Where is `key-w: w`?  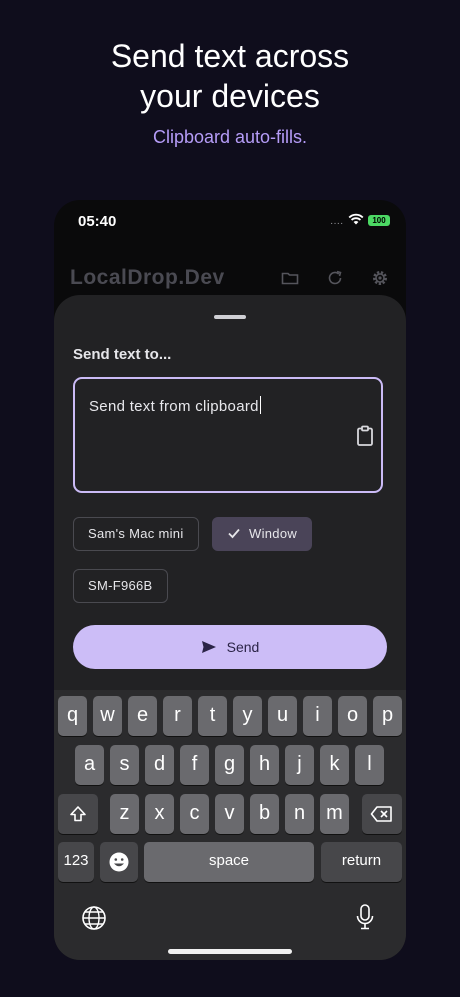 key-w: w is located at coordinates (107, 716).